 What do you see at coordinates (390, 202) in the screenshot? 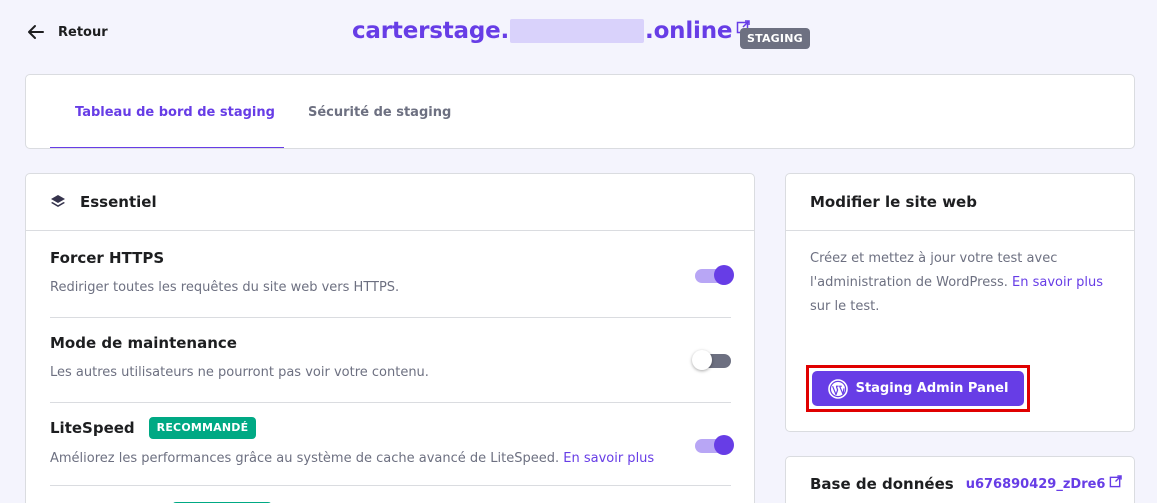
I see `essentiel-header: Essentiel` at bounding box center [390, 202].